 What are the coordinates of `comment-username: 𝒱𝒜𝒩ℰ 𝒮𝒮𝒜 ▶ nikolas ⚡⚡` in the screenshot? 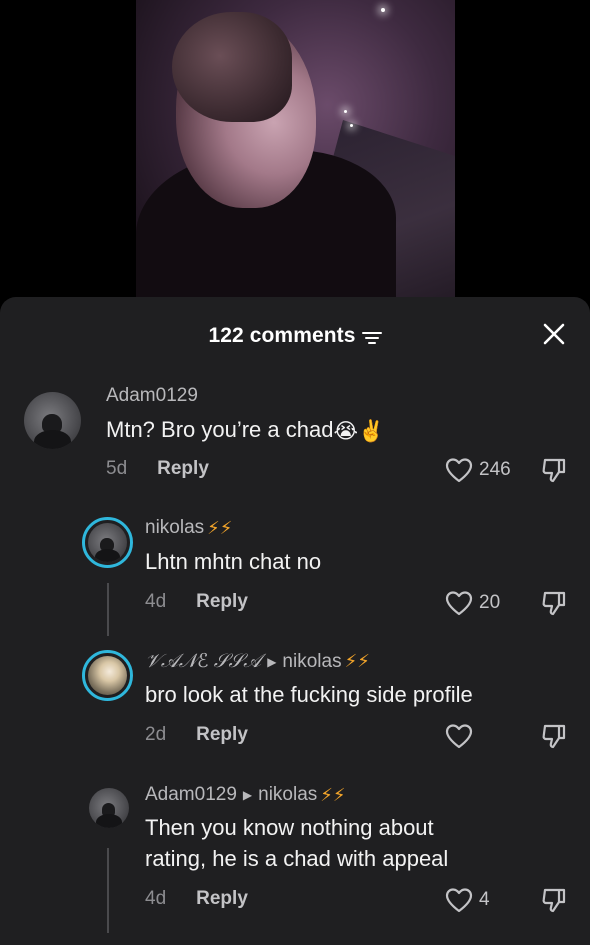 It's located at (257, 661).